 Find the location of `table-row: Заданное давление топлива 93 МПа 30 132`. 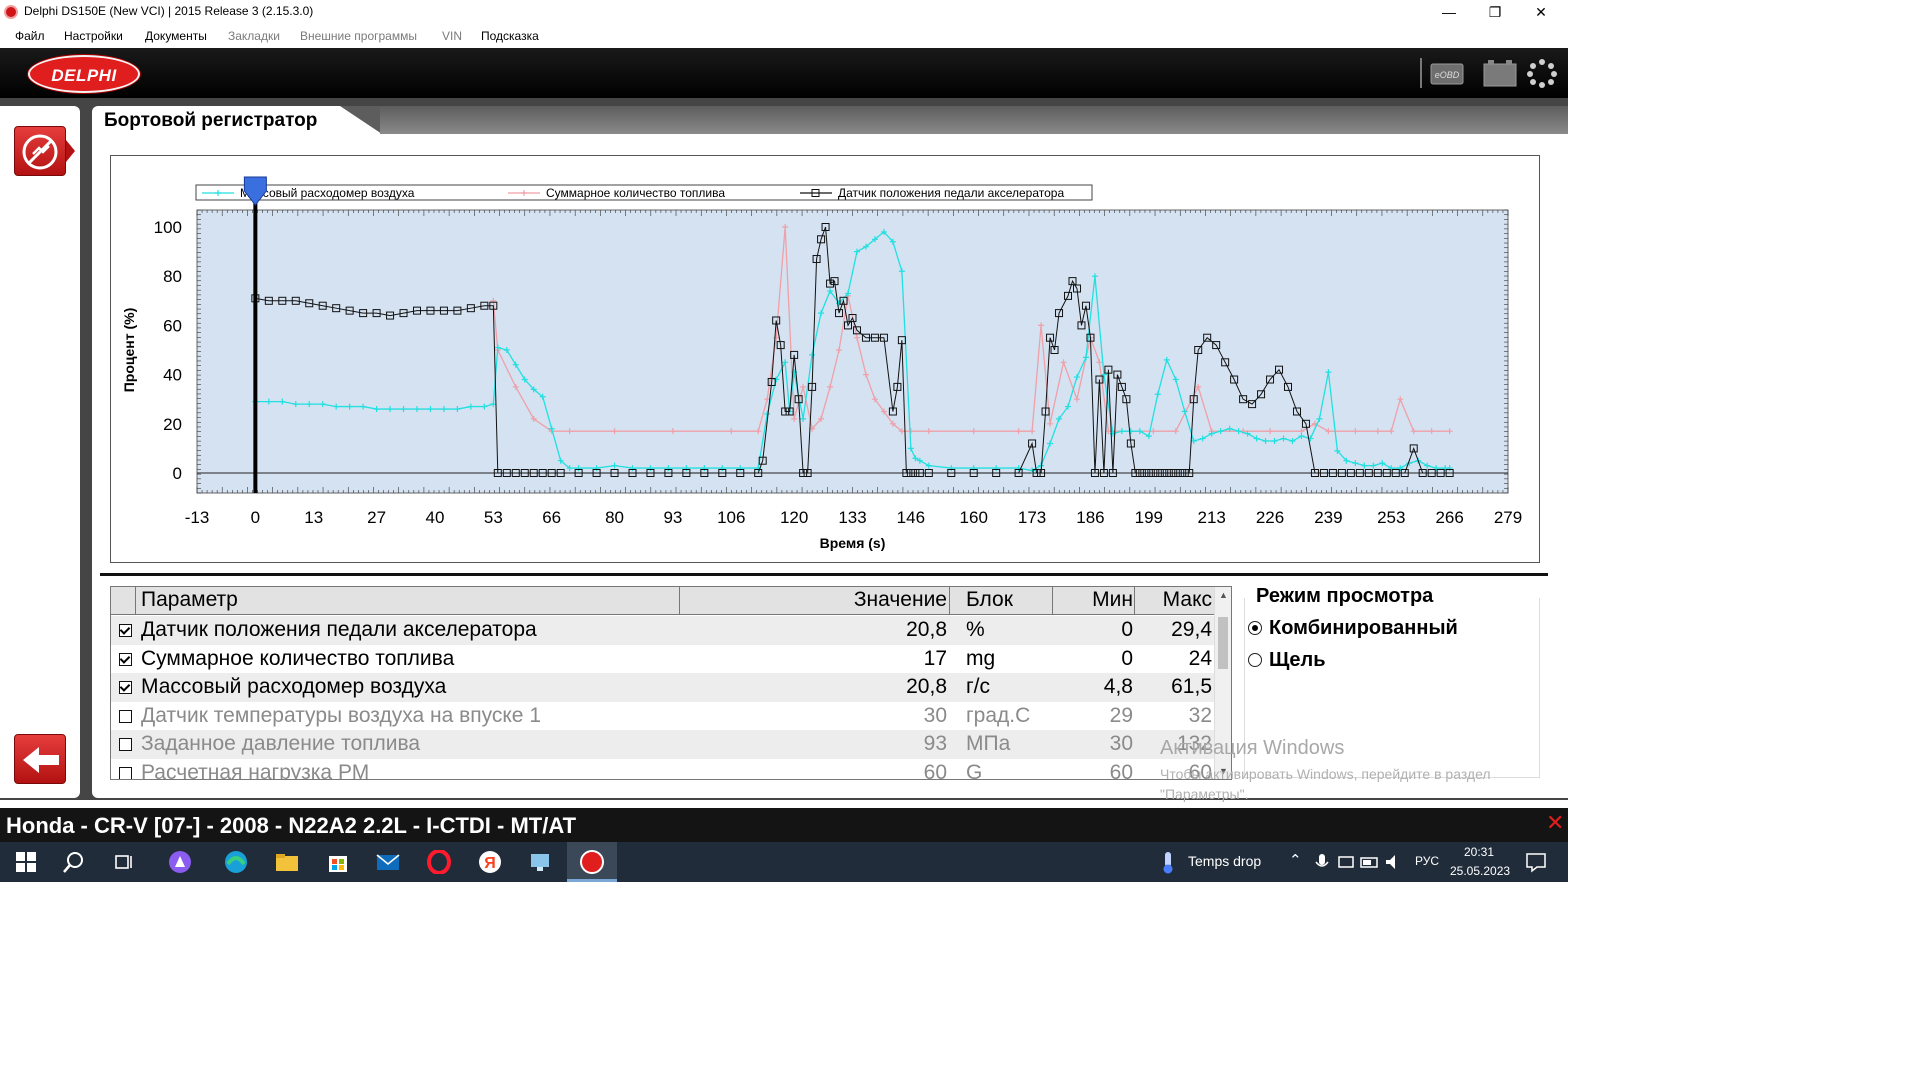

table-row: Заданное давление топлива 93 МПа 30 132 is located at coordinates (663, 744).